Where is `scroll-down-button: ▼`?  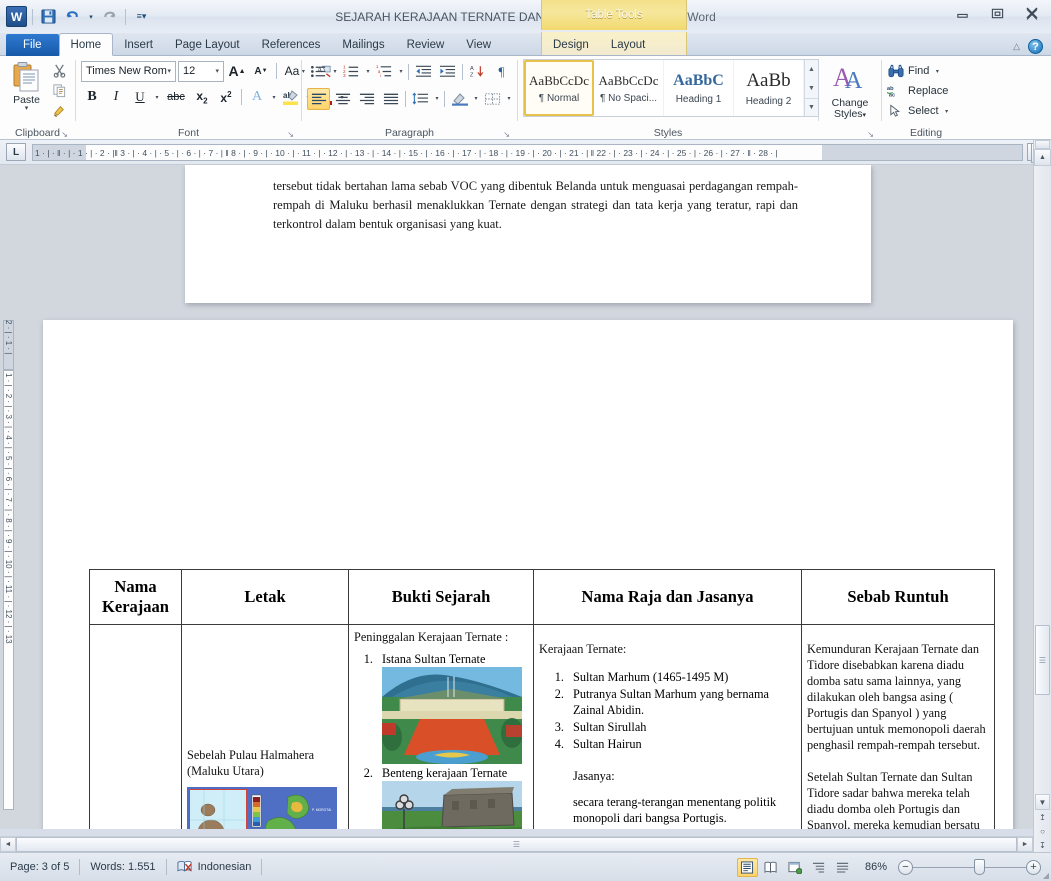 scroll-down-button: ▼ is located at coordinates (1042, 802).